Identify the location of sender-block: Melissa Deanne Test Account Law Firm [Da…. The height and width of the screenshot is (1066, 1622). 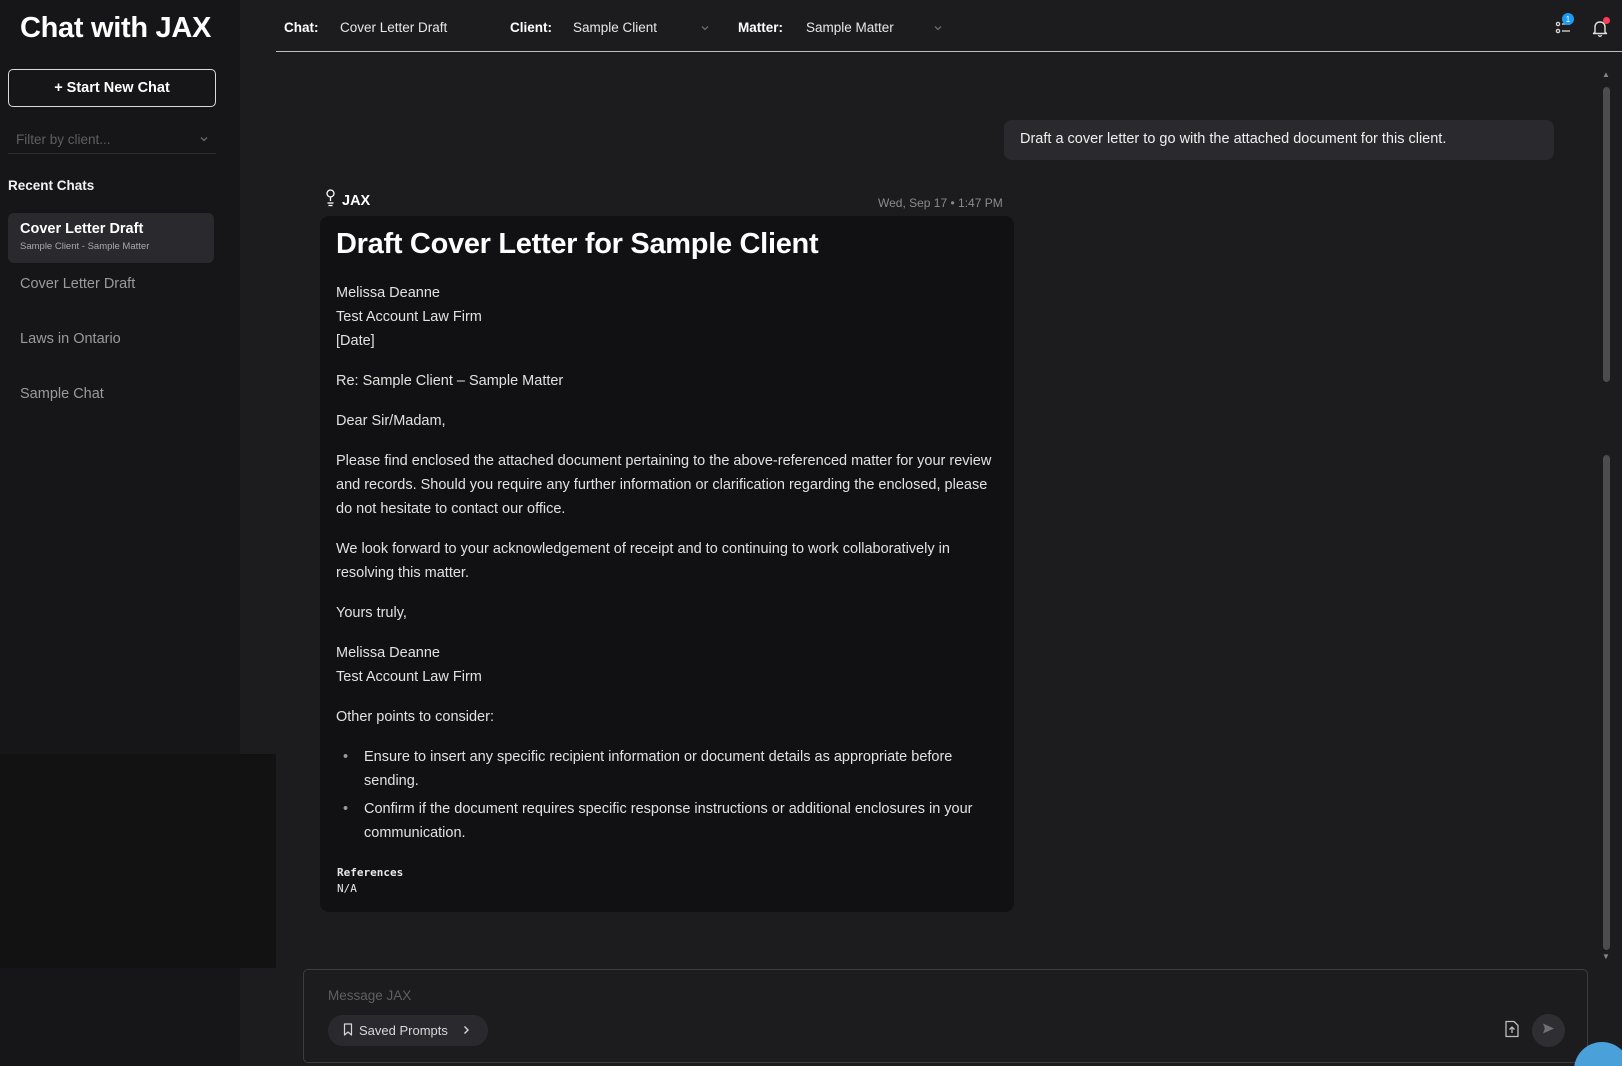
(667, 317).